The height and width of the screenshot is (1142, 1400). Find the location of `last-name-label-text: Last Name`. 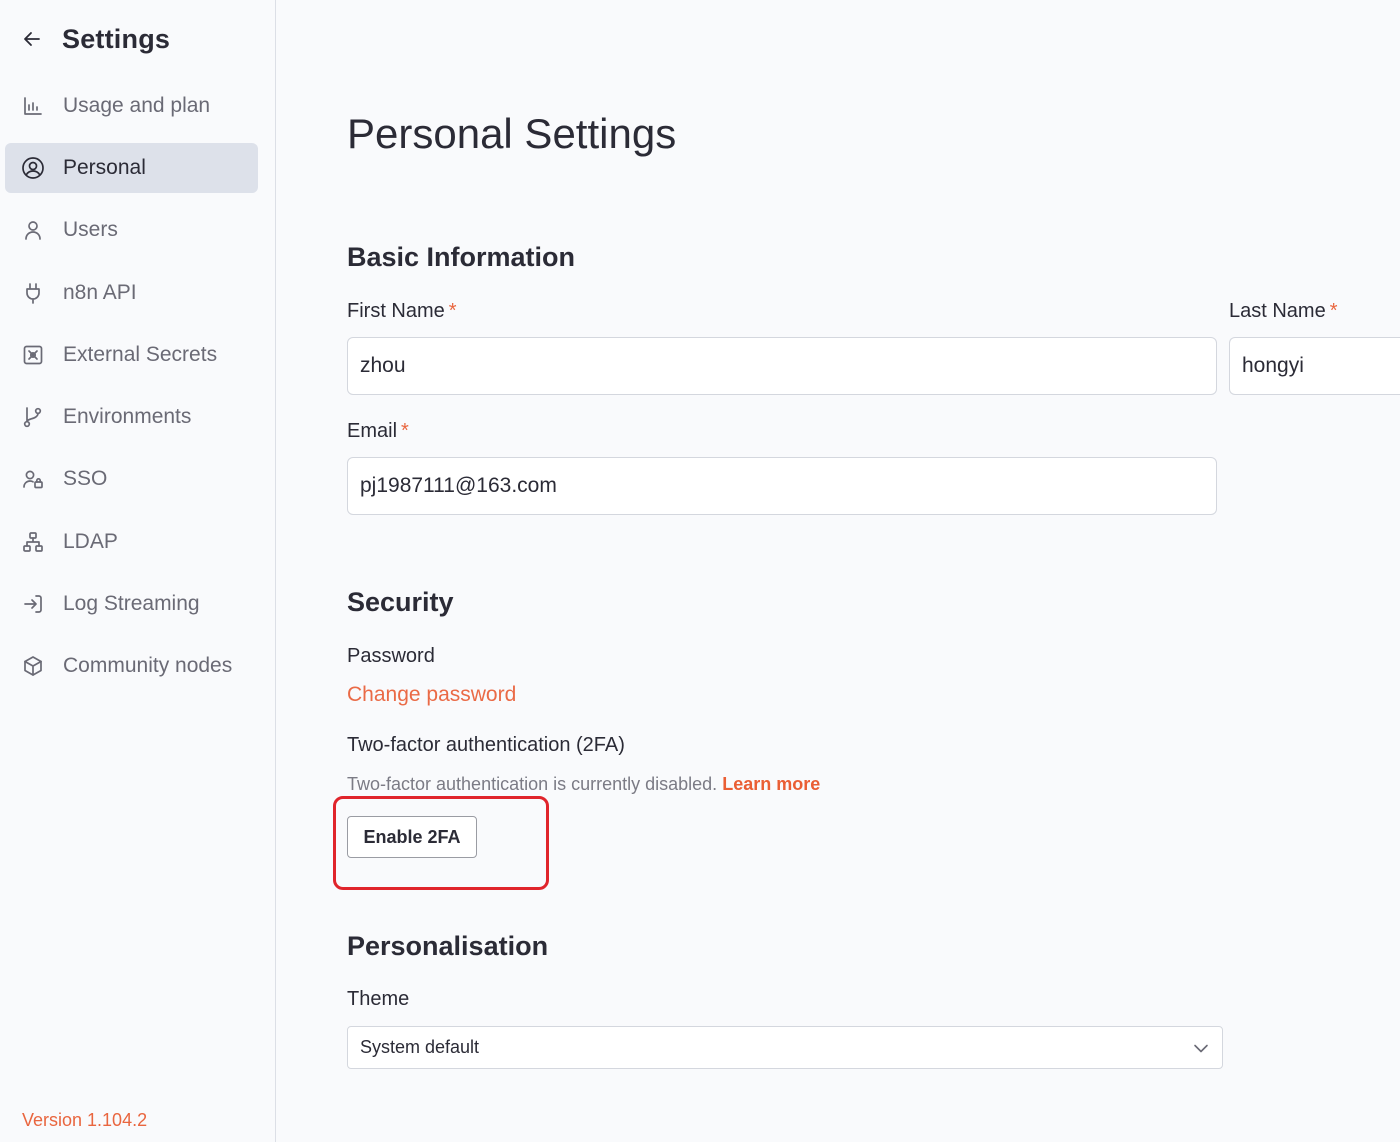

last-name-label-text: Last Name is located at coordinates (1277, 311).